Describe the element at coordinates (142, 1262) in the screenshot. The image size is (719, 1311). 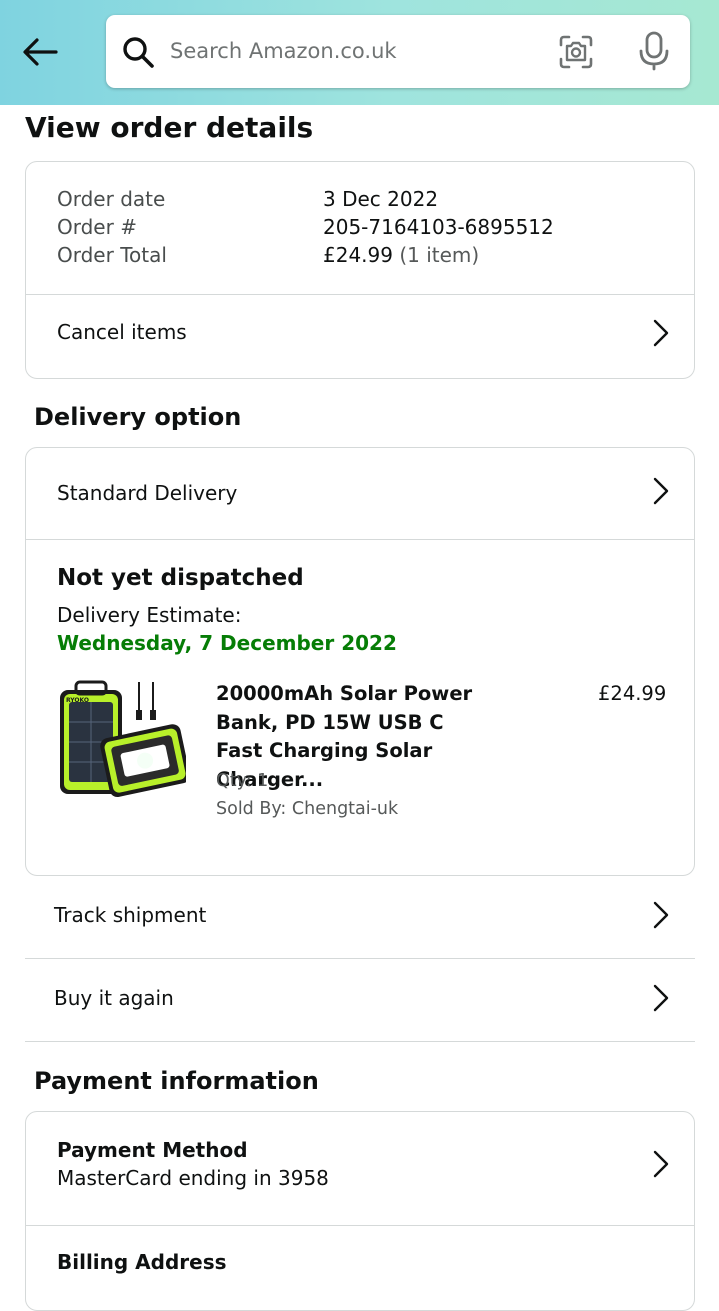
I see `billing-address-title: Billing Address` at that location.